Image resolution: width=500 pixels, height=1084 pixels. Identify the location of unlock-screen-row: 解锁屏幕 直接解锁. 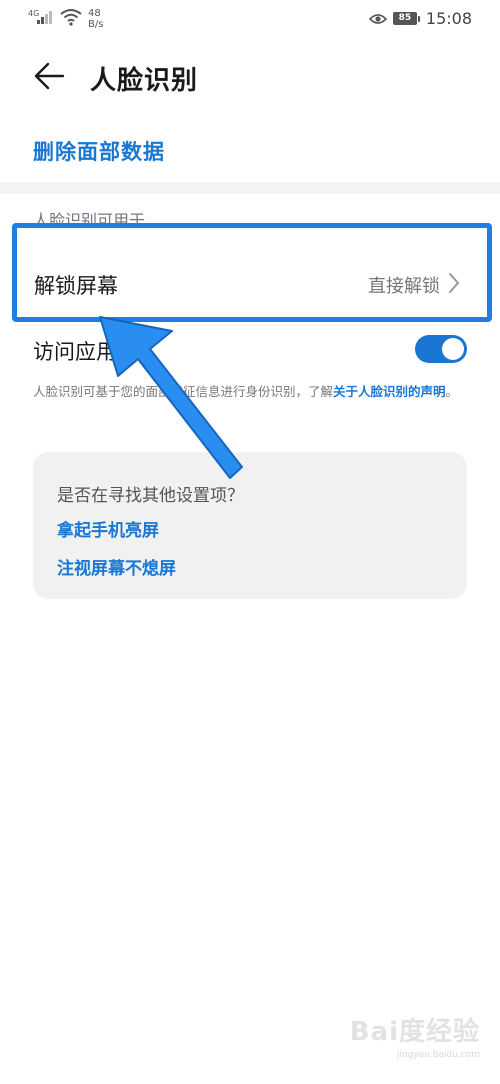
(249, 269).